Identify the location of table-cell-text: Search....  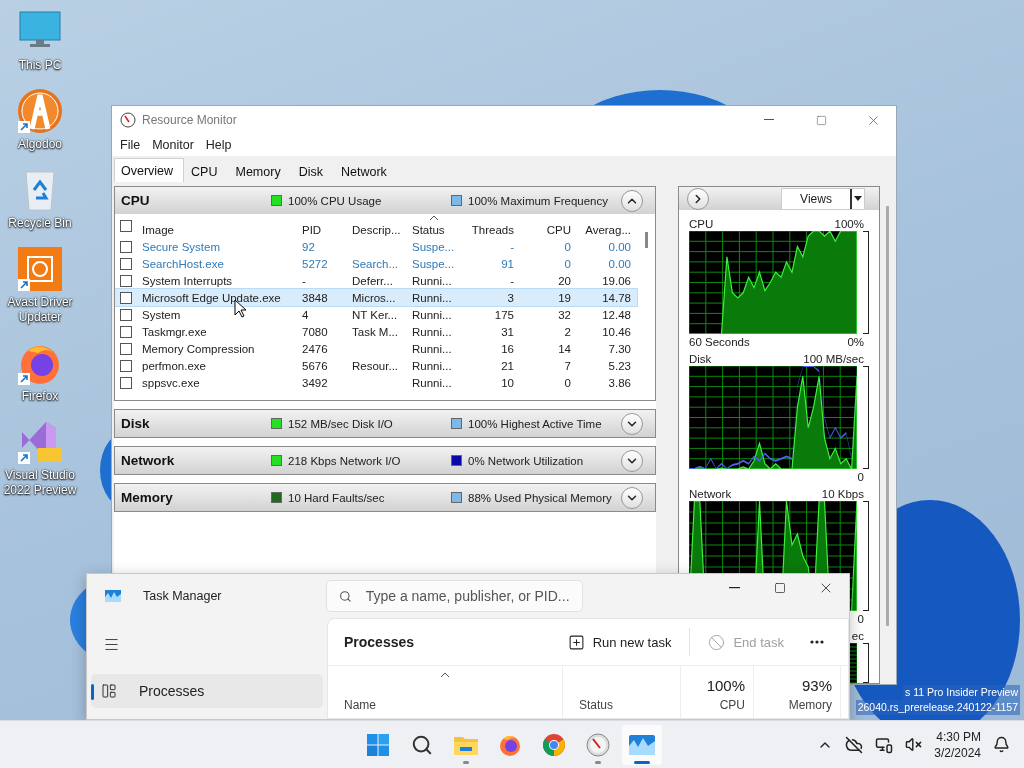
(375, 263).